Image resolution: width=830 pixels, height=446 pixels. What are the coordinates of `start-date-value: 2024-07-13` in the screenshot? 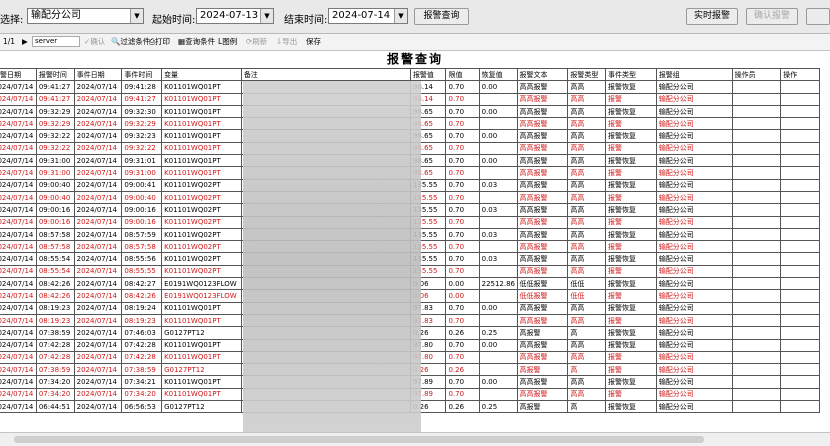 It's located at (229, 15).